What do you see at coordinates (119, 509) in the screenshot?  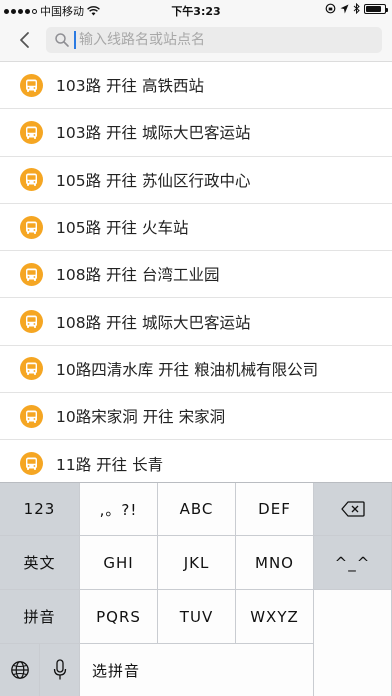 I see `key-punctuation: ,。?!` at bounding box center [119, 509].